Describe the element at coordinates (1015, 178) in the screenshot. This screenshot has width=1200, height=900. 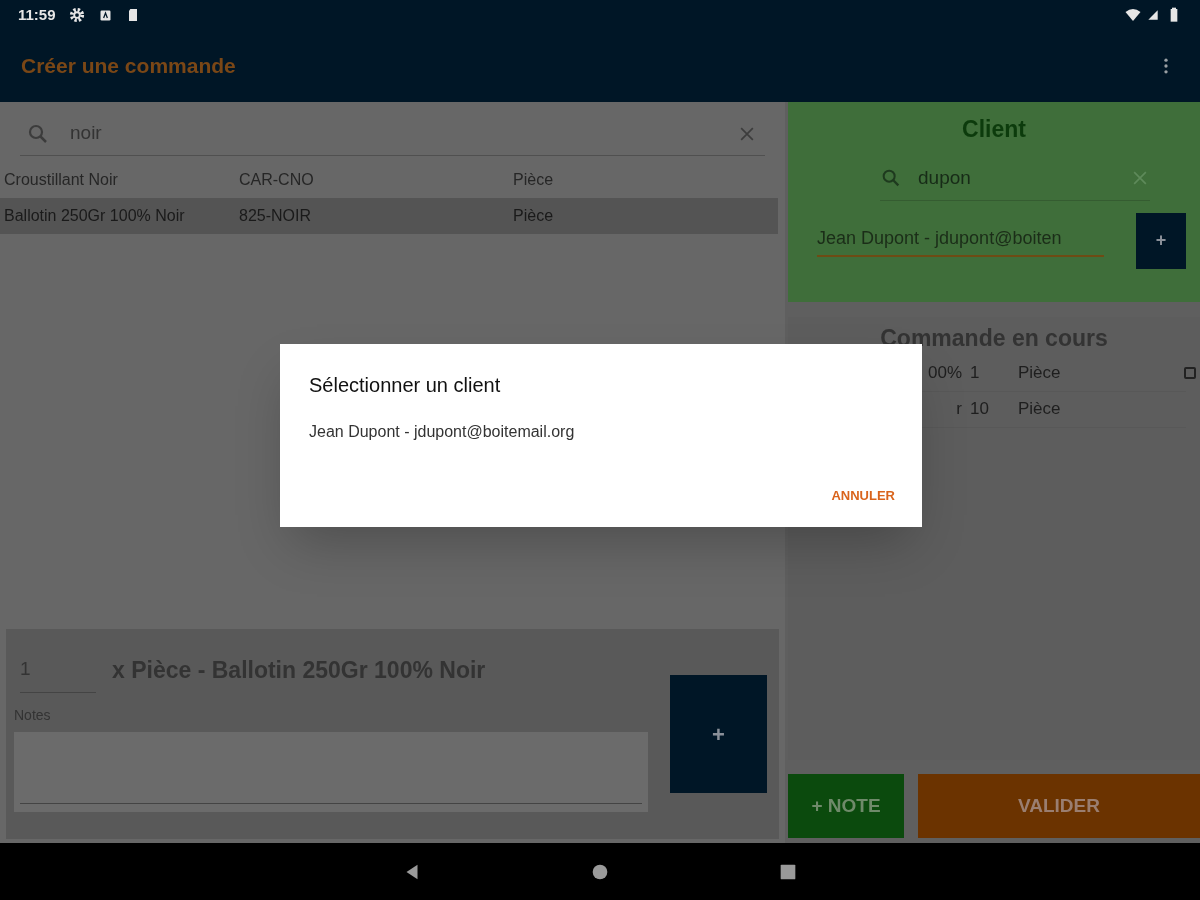
I see `client-search-field: dupon` at that location.